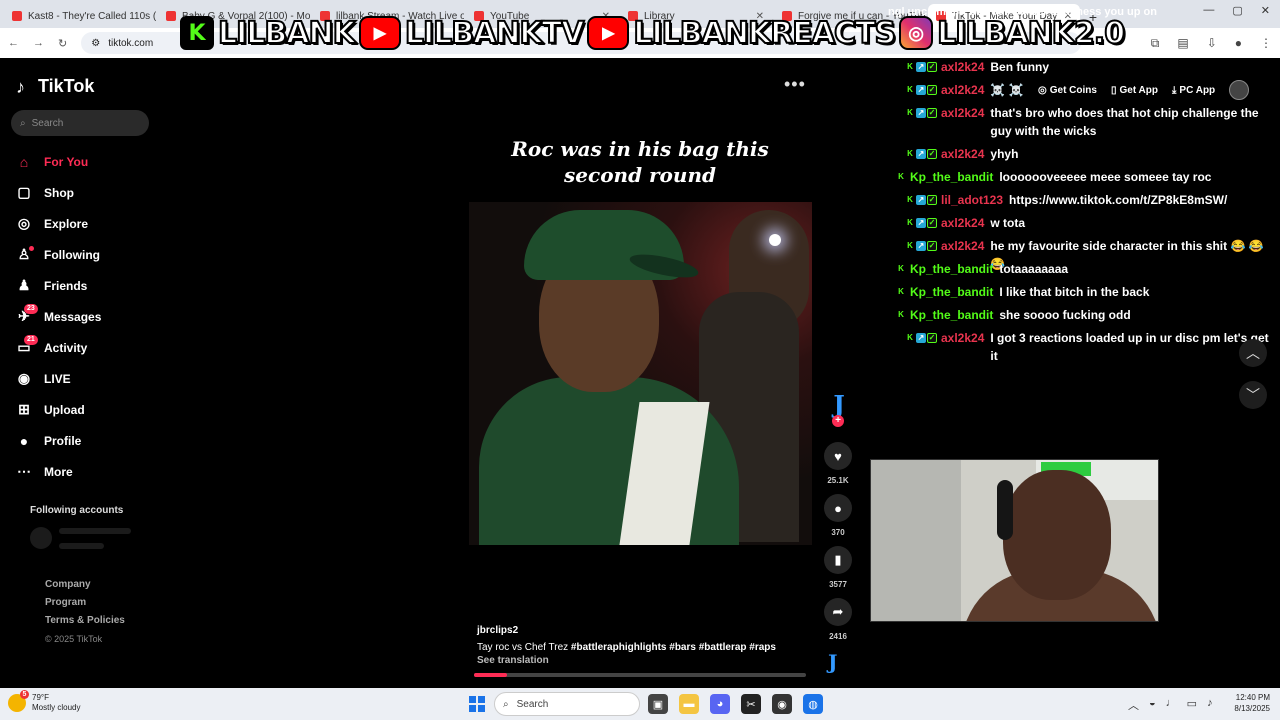 This screenshot has height=720, width=1280. Describe the element at coordinates (72, 254) in the screenshot. I see `sidebar-item-label: Following` at that location.